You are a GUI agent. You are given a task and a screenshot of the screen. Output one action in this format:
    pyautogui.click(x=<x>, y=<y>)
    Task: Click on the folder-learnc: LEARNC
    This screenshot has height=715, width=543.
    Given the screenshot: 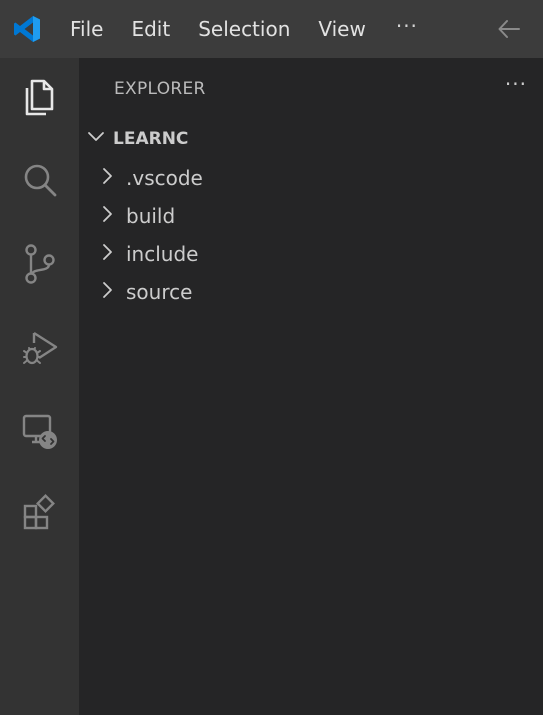 What is the action you would take?
    pyautogui.click(x=137, y=139)
    